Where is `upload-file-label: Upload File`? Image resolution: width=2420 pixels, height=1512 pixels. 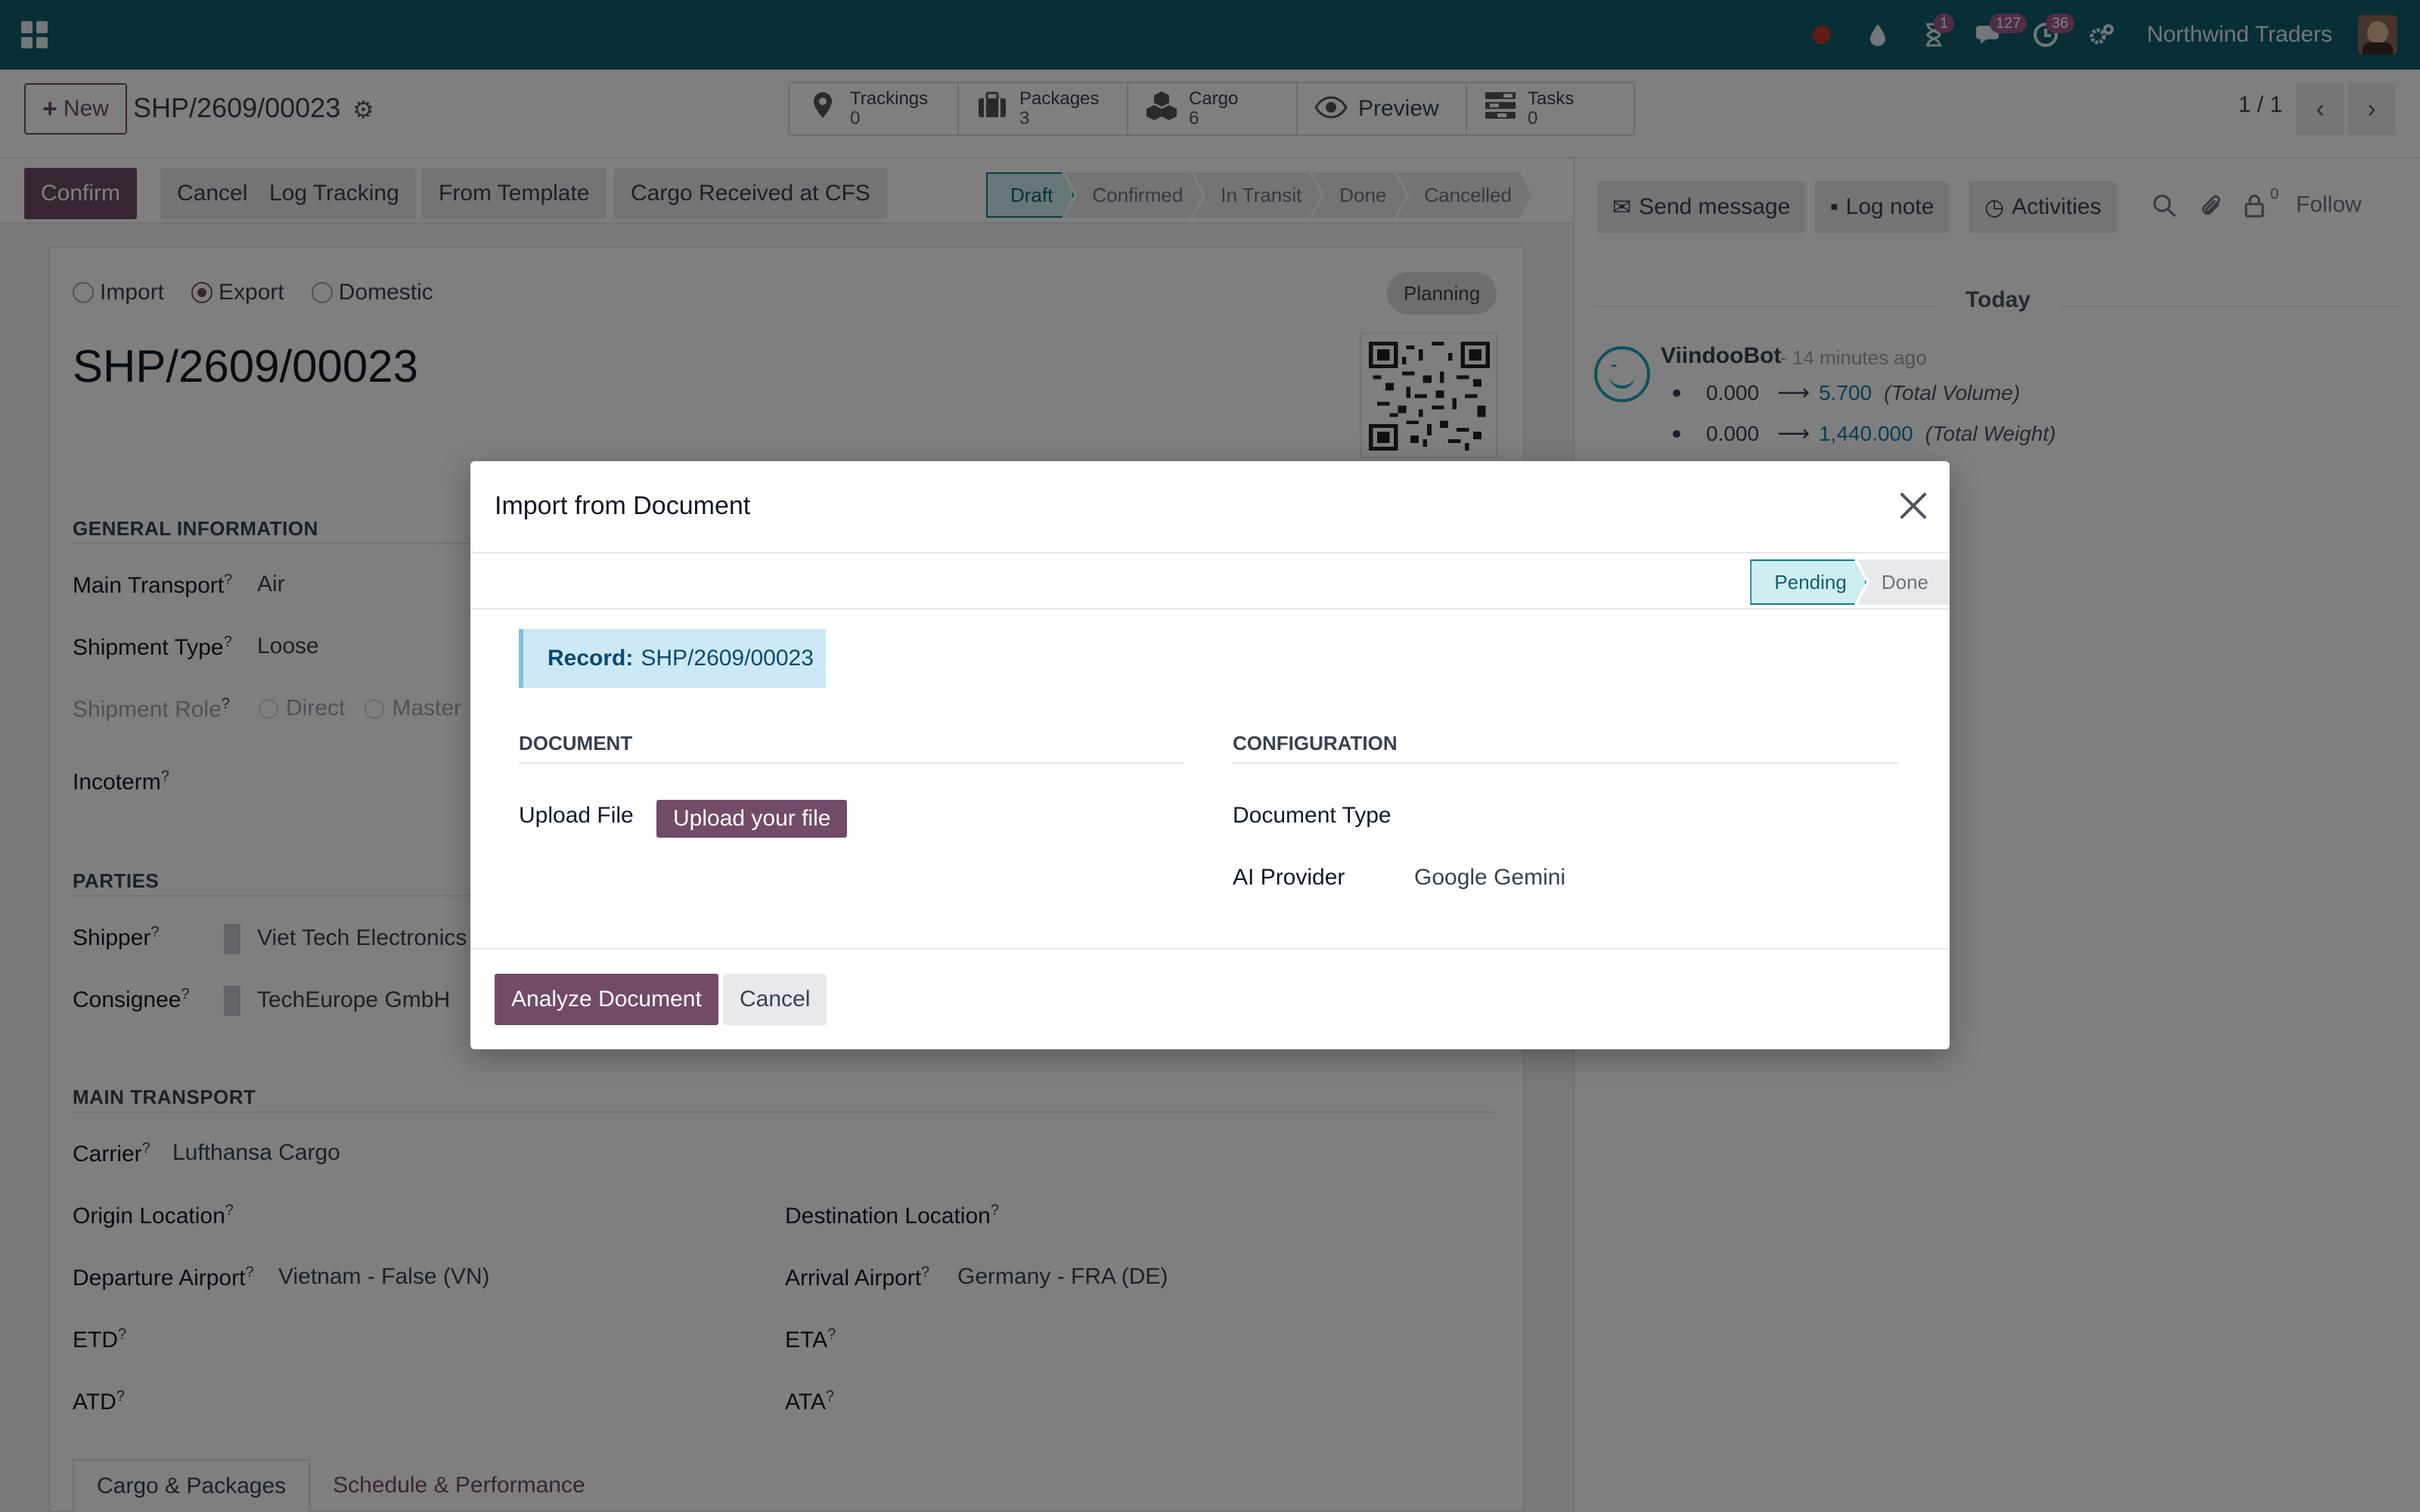 upload-file-label: Upload File is located at coordinates (576, 815).